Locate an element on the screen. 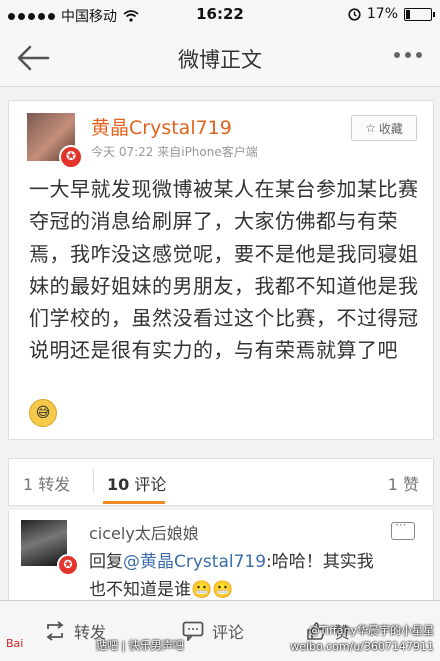 The height and width of the screenshot is (661, 440). watermark-url: weibo.com/u/3607147911 is located at coordinates (362, 646).